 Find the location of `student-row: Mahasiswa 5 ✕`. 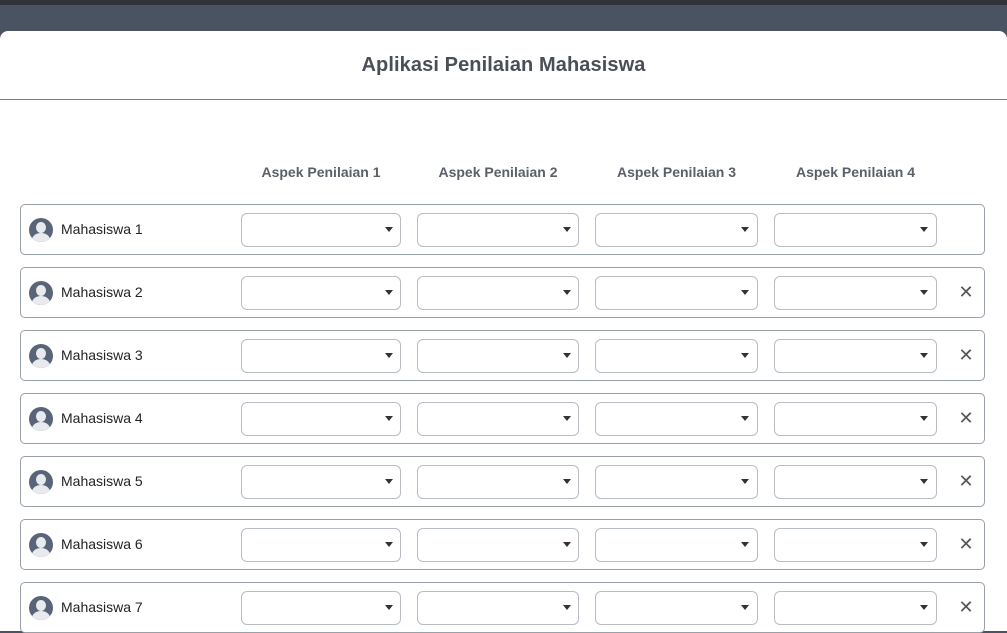

student-row: Mahasiswa 5 ✕ is located at coordinates (502, 481).